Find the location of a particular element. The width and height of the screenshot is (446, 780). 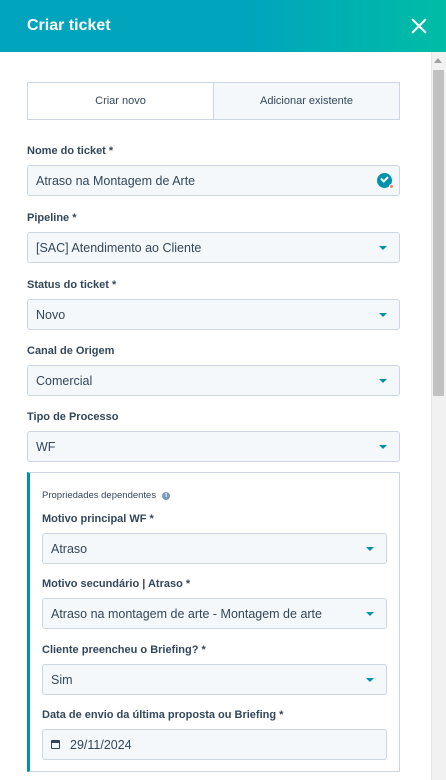

field-label: Canal de Origem is located at coordinates (71, 351).